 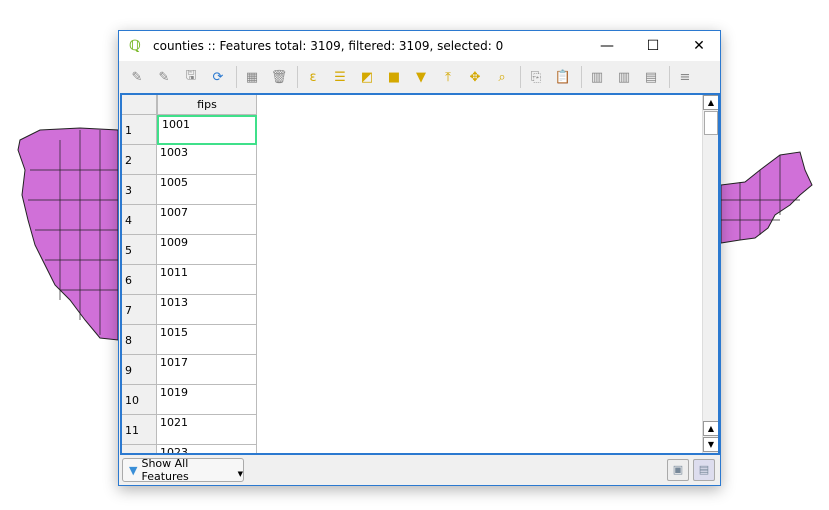 I want to click on maximize-button: ☐, so click(x=653, y=46).